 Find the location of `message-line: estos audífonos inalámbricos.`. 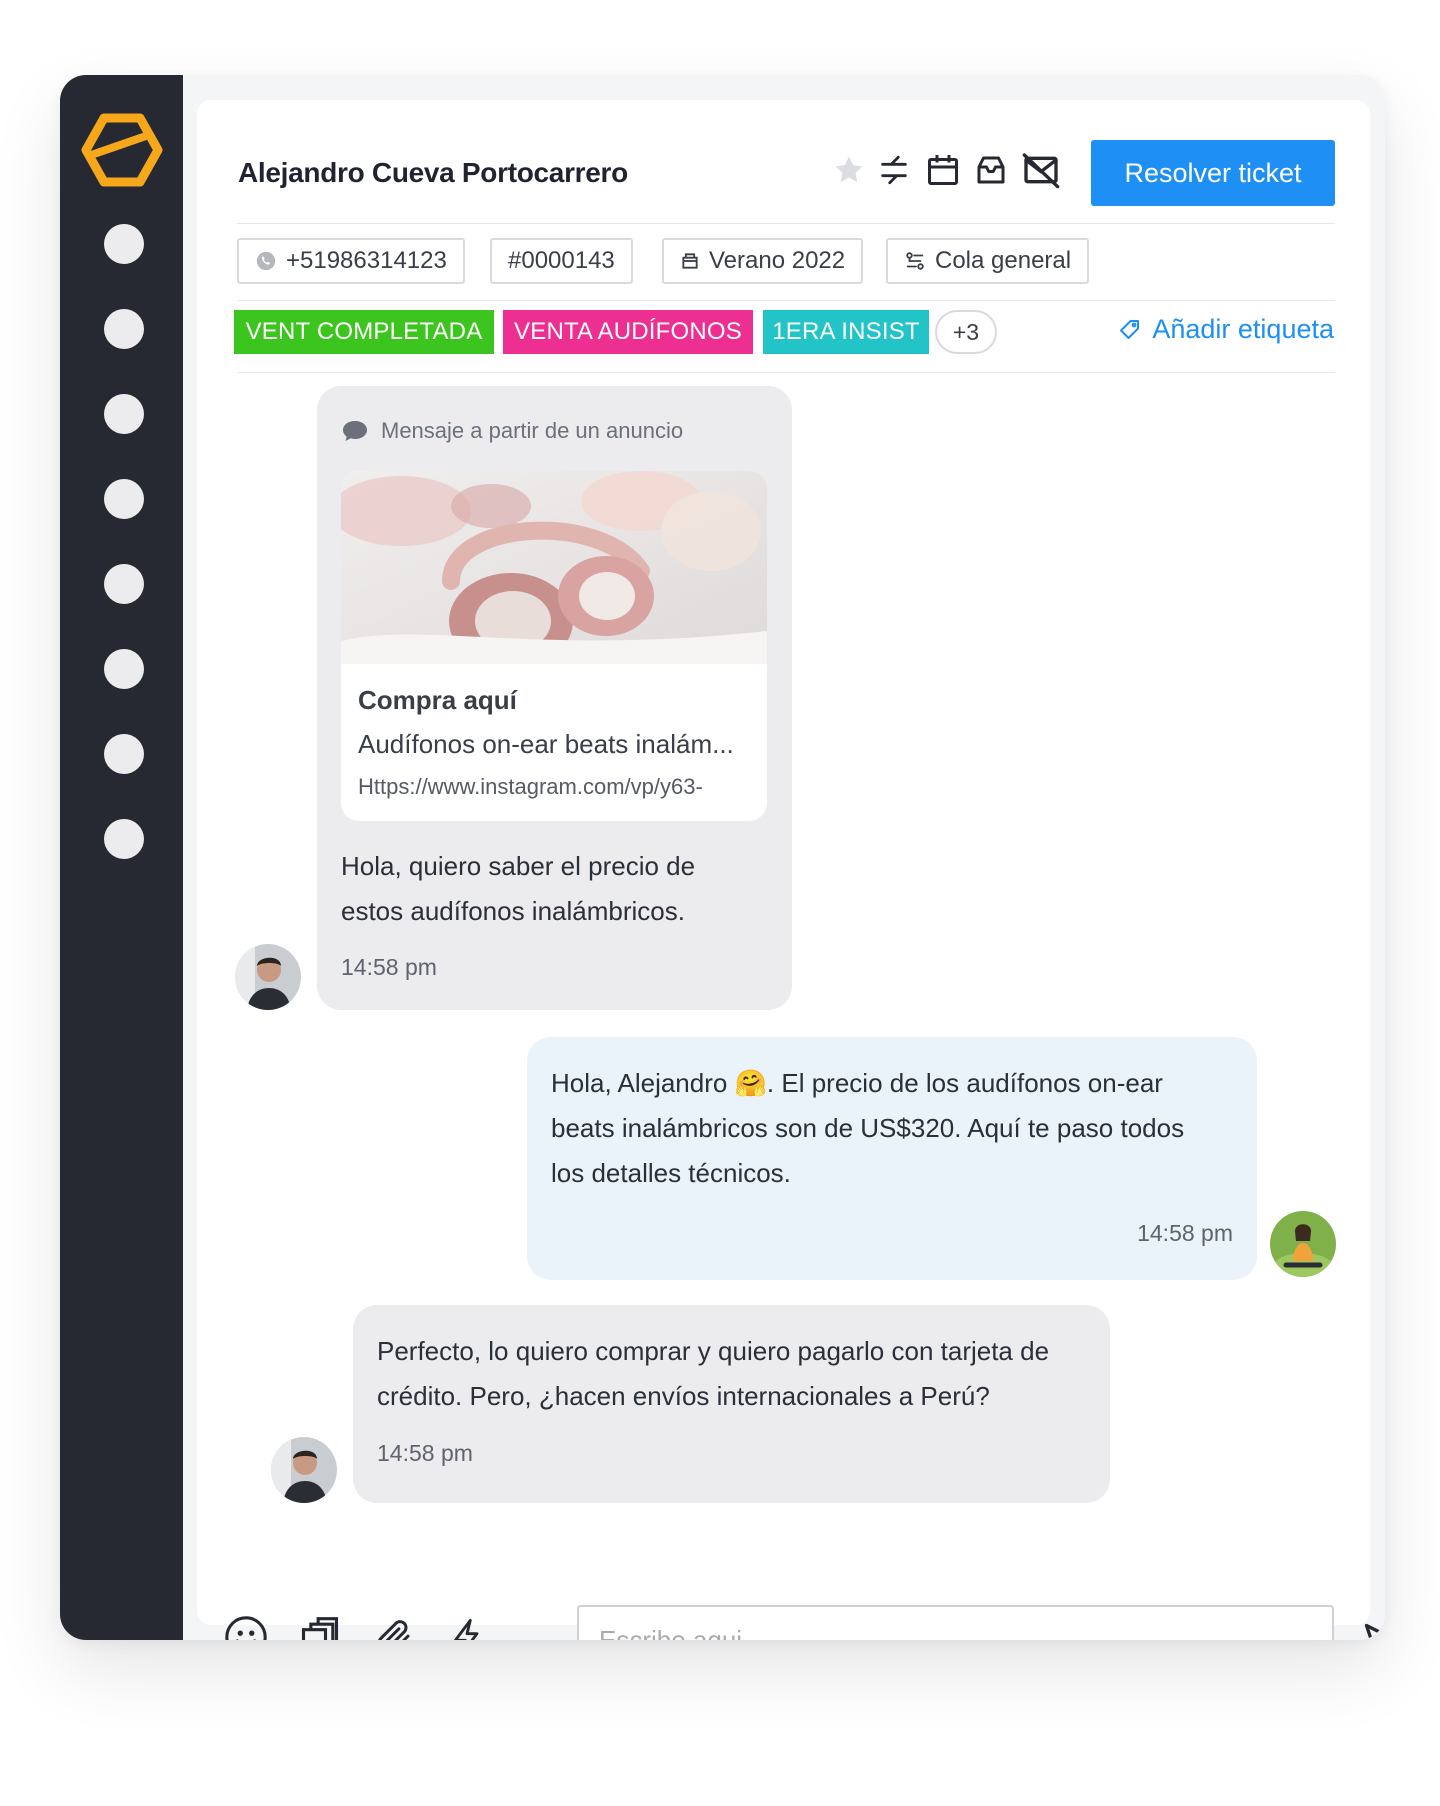

message-line: estos audífonos inalámbricos. is located at coordinates (513, 911).